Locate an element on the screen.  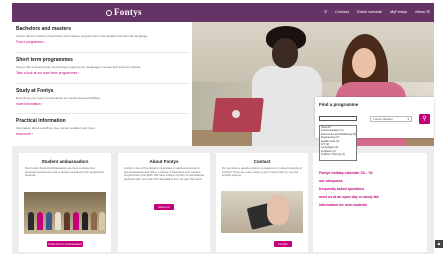
chevron-down-icon: ▾ is located at coordinates (408, 119).